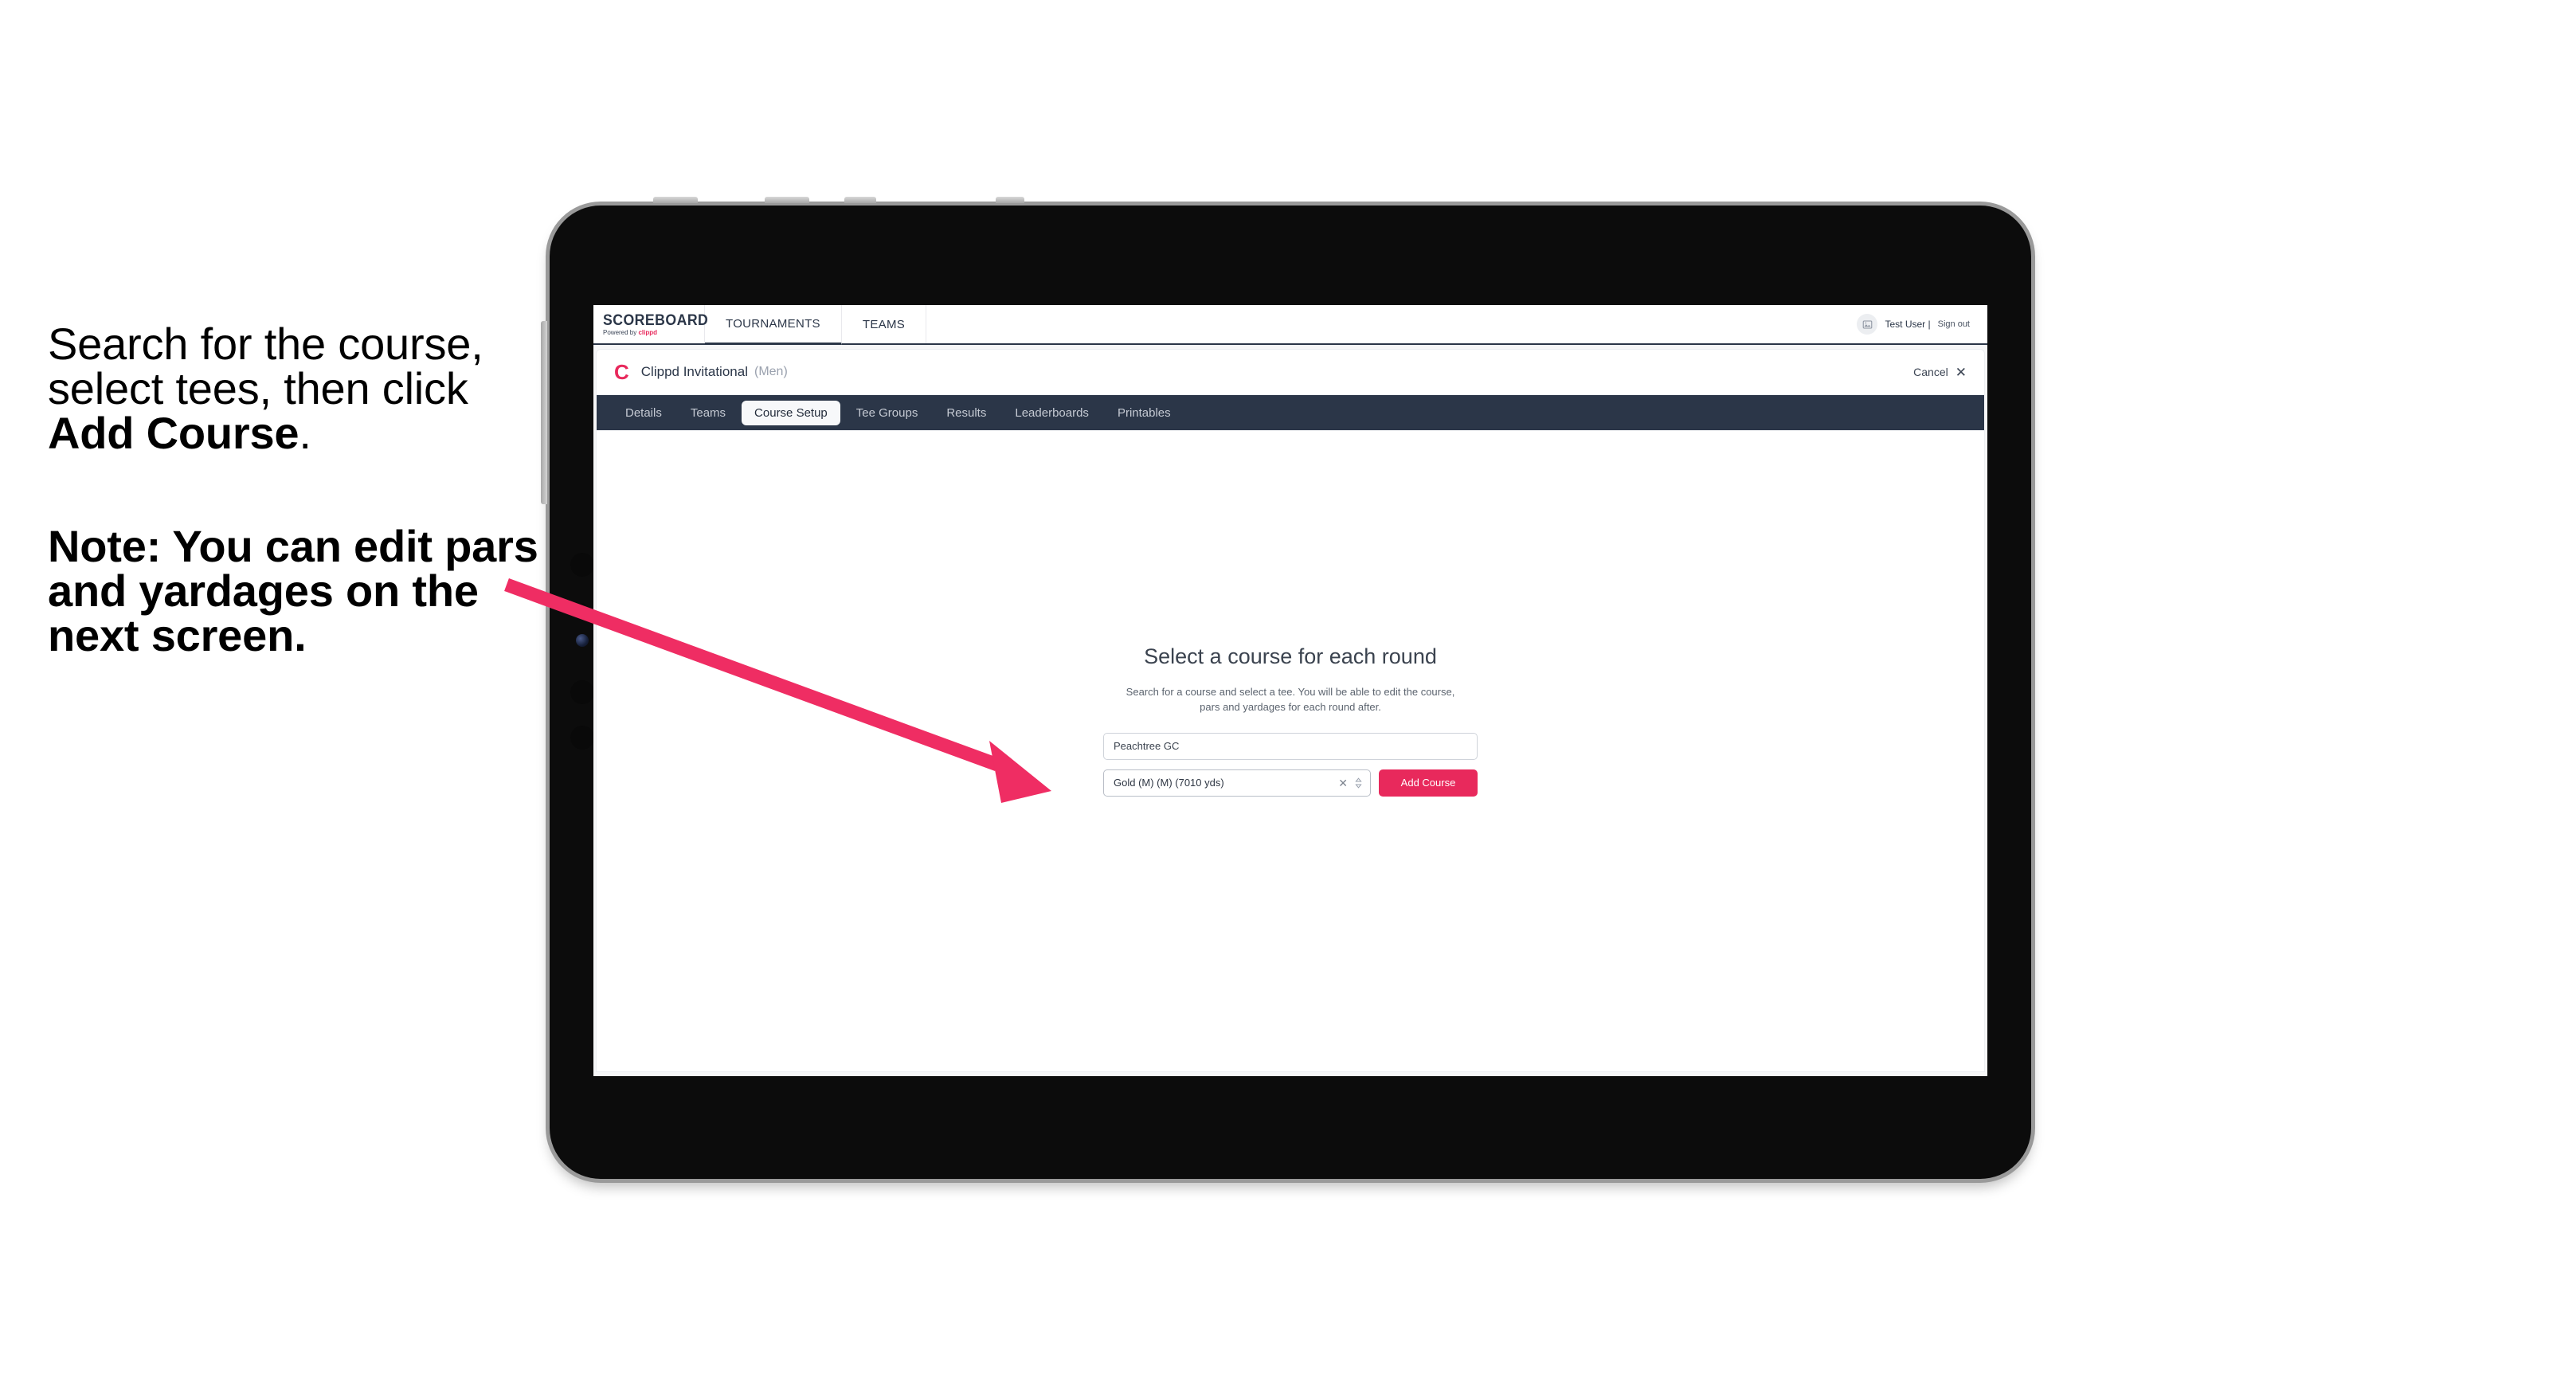 This screenshot has width=2576, height=1386. What do you see at coordinates (884, 324) in the screenshot?
I see `topnav-item-teams: TEAMS` at bounding box center [884, 324].